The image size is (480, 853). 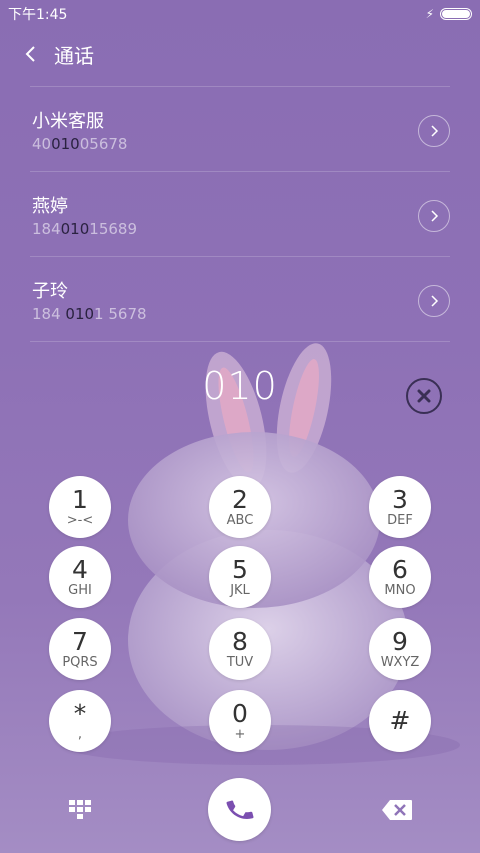 What do you see at coordinates (50, 206) in the screenshot?
I see `contact-name: 燕婷` at bounding box center [50, 206].